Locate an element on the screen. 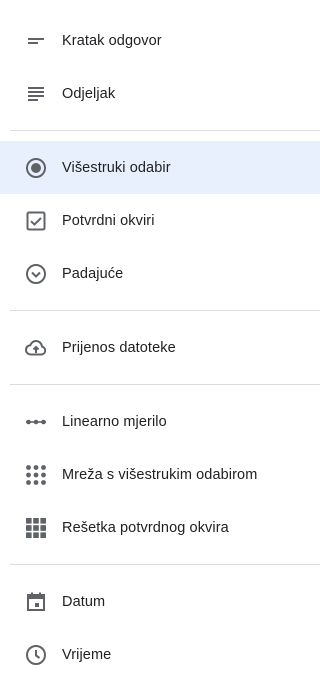 Image resolution: width=320 pixels, height=681 pixels. menu-item-paragraph: Odjeljak is located at coordinates (160, 93).